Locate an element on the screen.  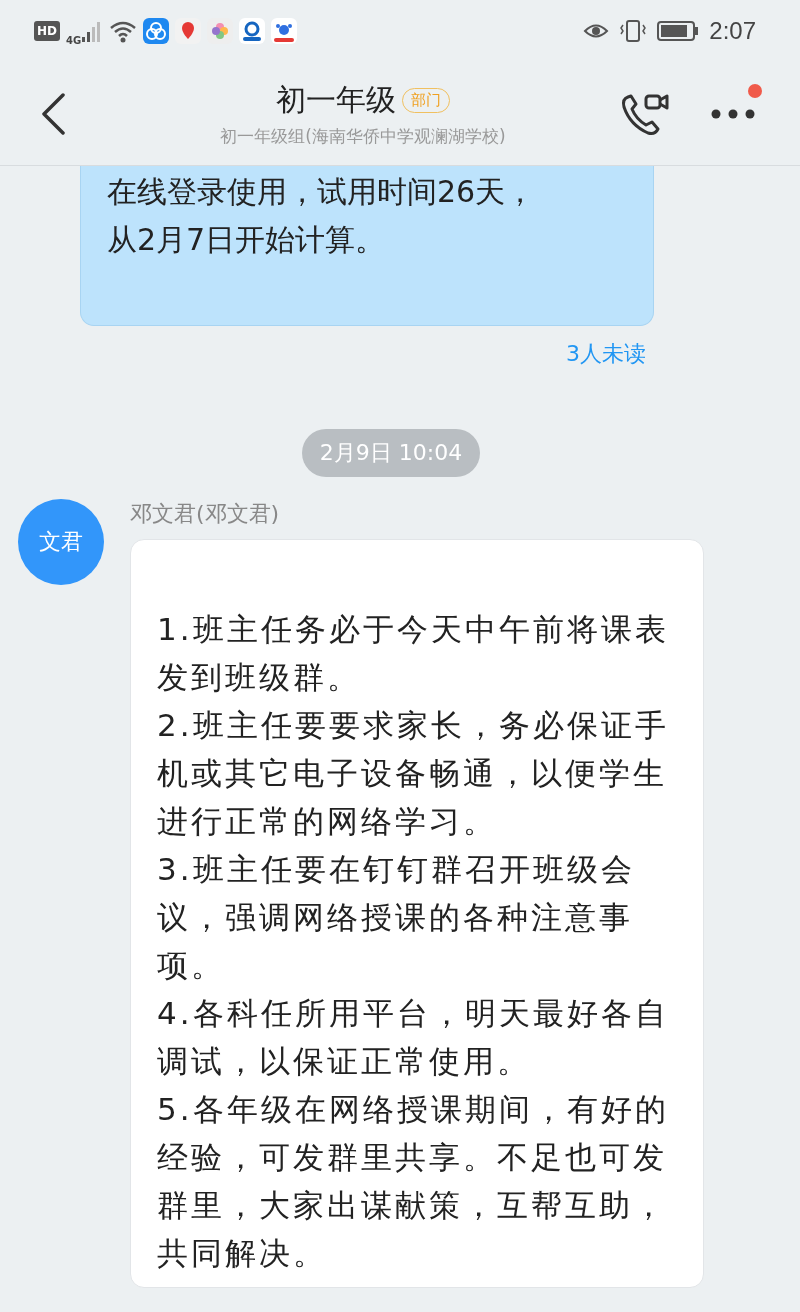
timestamp-pill: 2月9日 10:04 is located at coordinates (391, 453).